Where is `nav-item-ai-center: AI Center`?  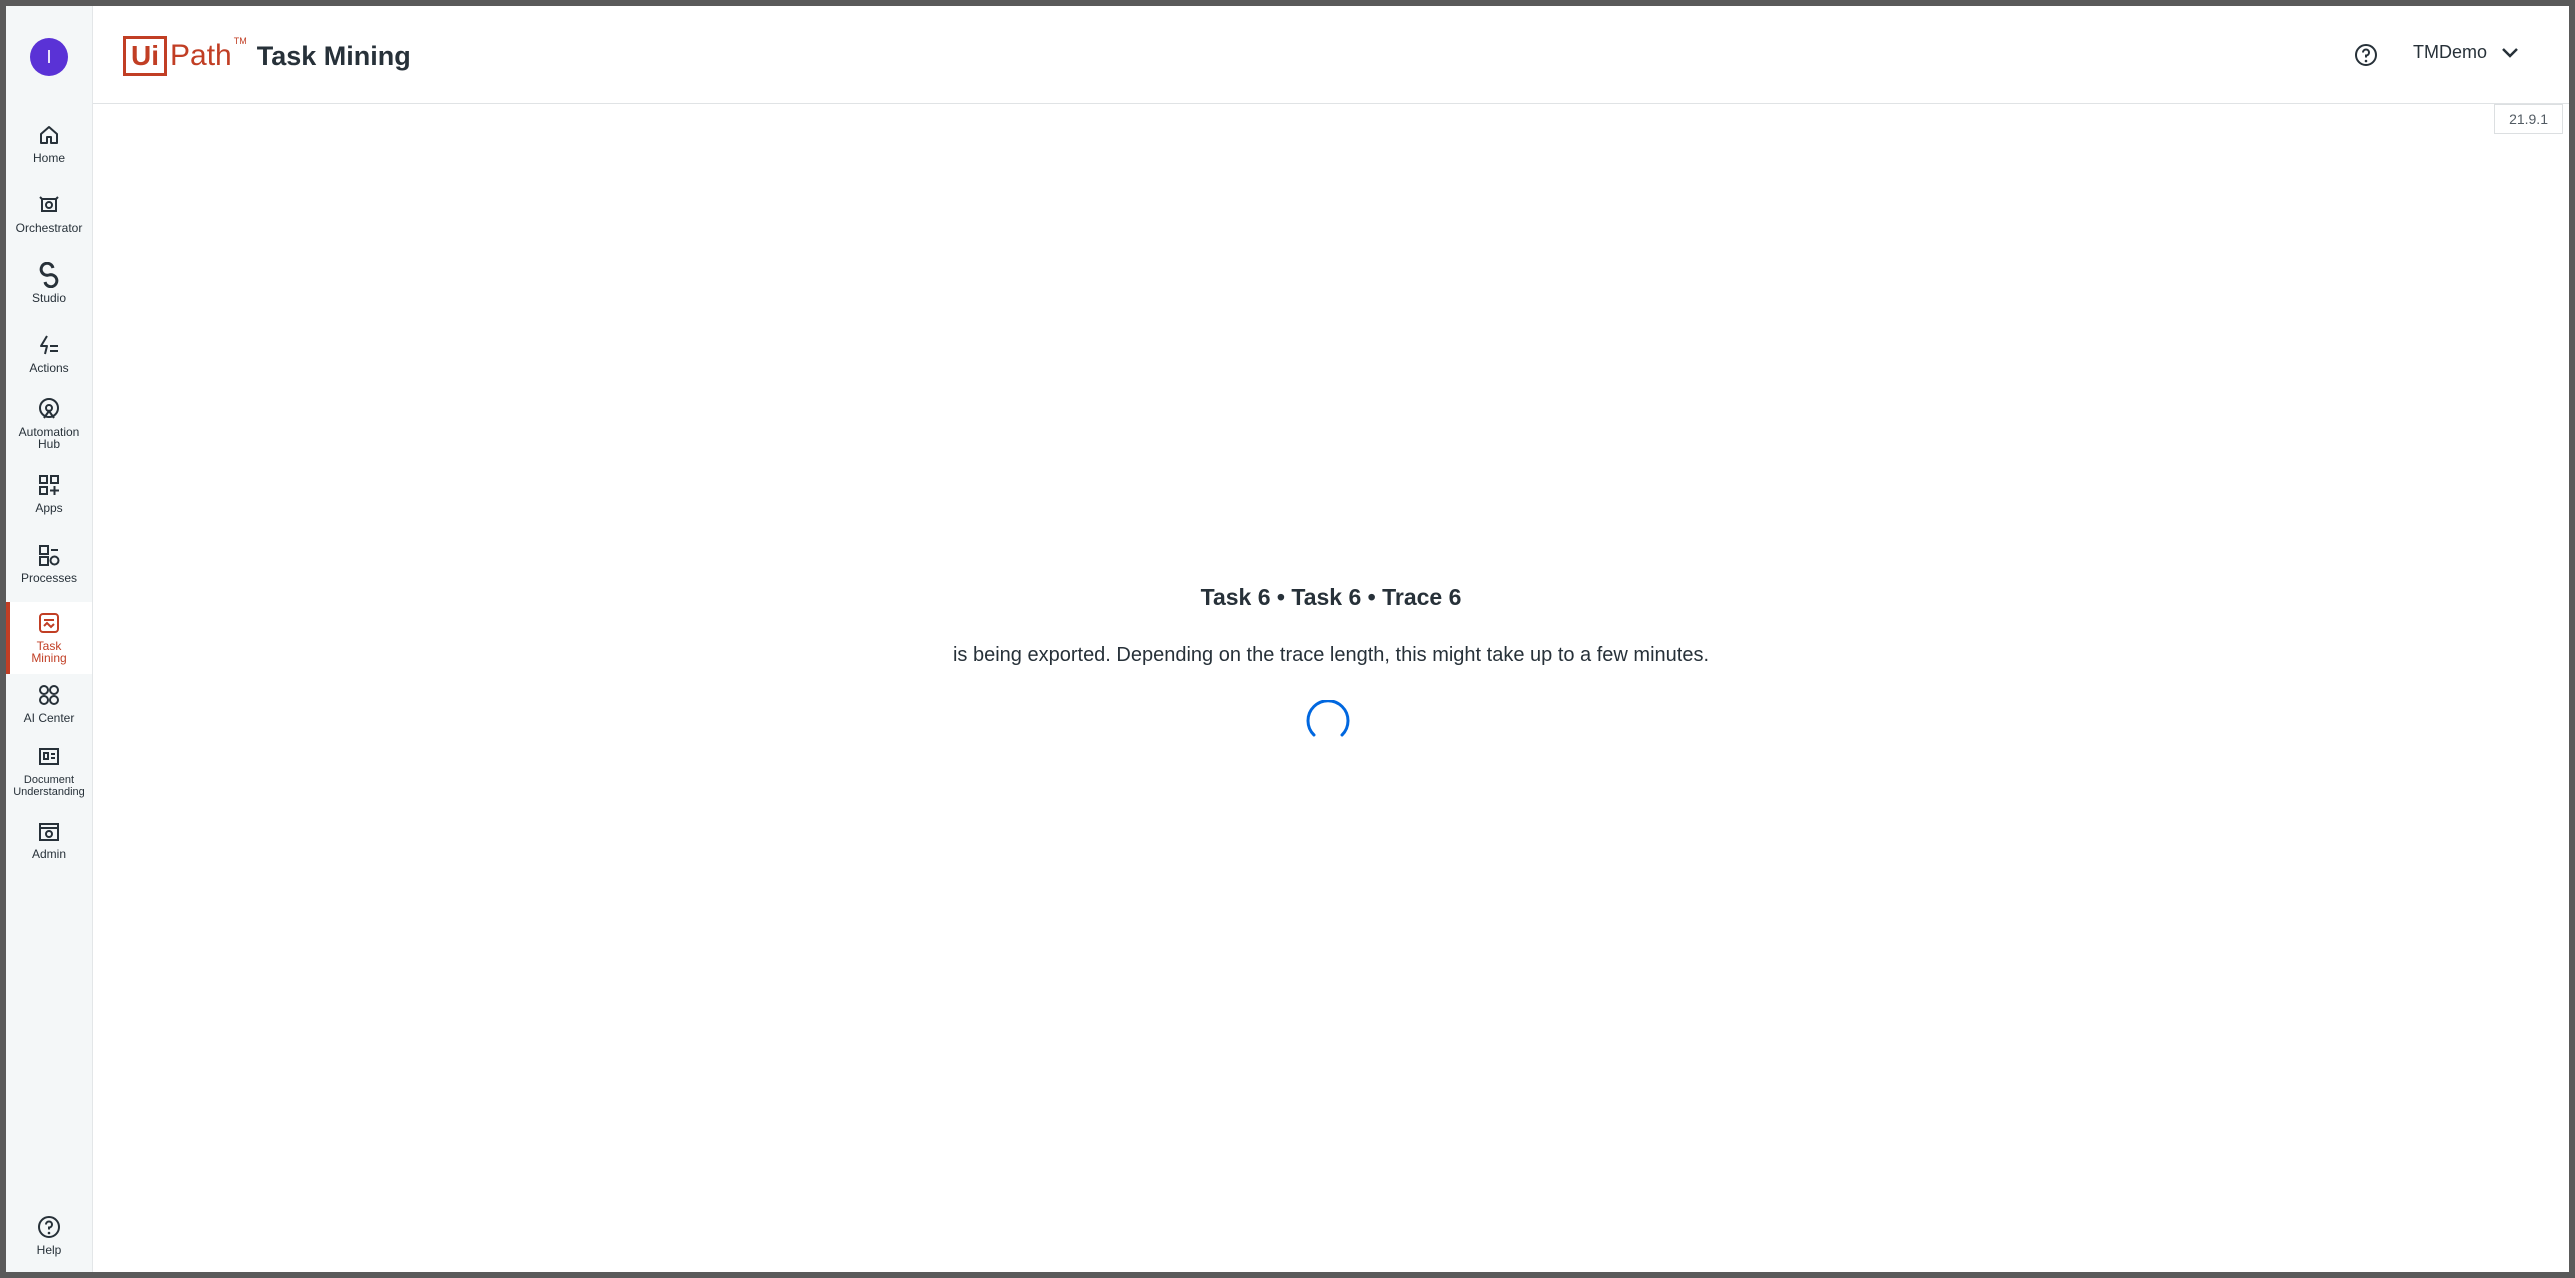
nav-item-ai-center: AI Center is located at coordinates (49, 703).